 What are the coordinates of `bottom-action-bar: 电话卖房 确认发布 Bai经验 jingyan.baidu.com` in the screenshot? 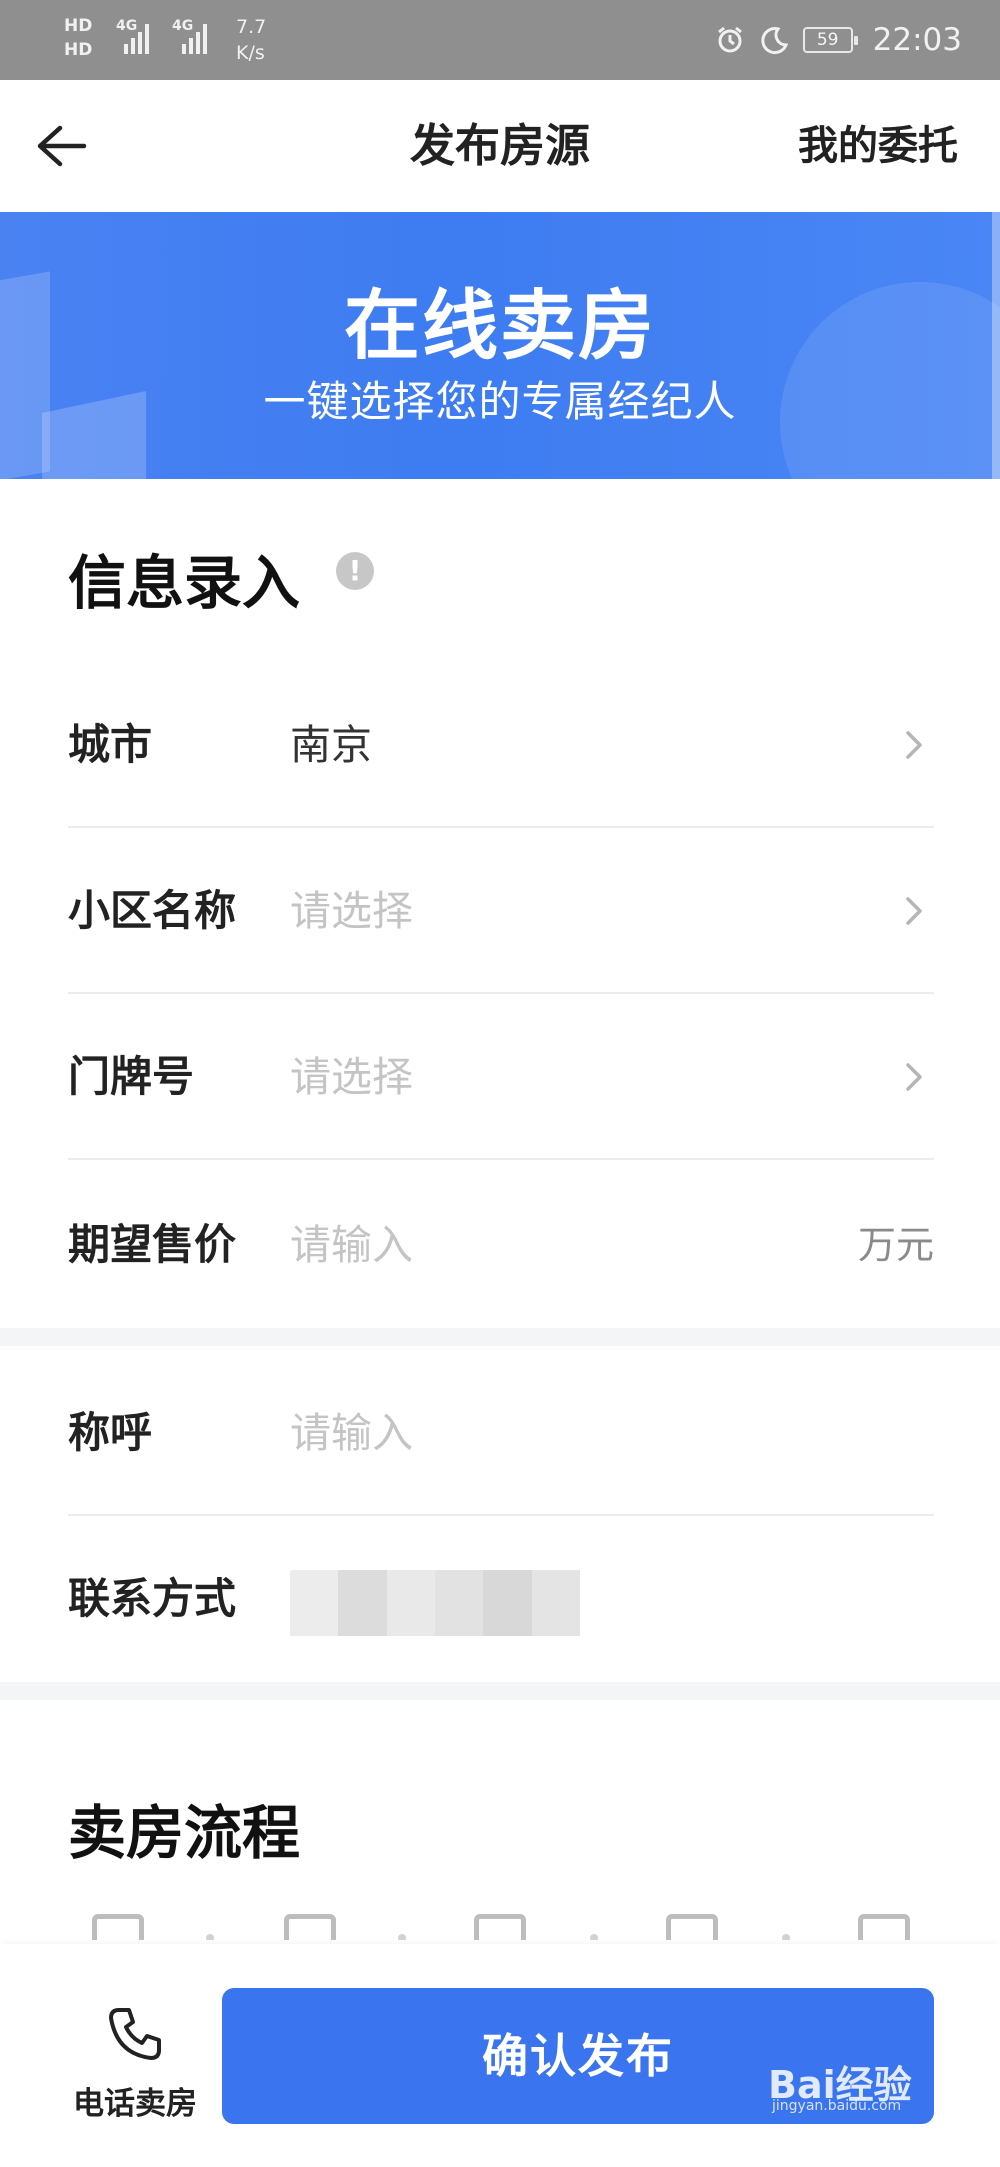 It's located at (500, 2055).